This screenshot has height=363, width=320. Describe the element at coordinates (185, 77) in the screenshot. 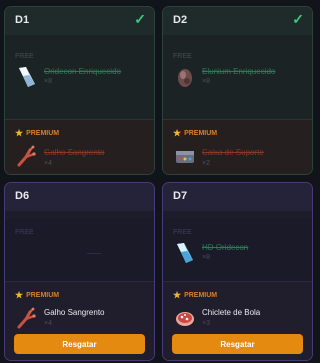

I see `stone-icon` at that location.